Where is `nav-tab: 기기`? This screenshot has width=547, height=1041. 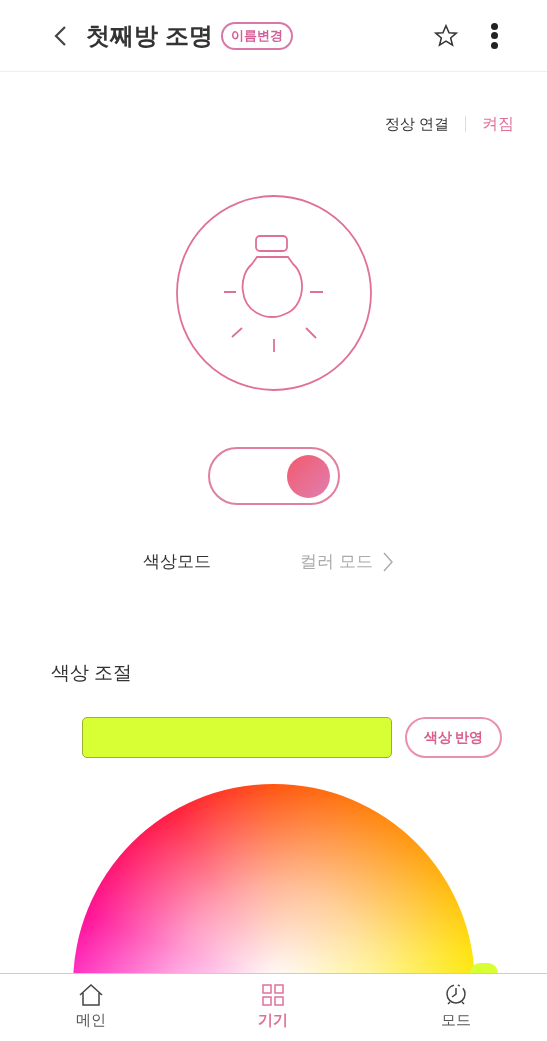 nav-tab: 기기 is located at coordinates (273, 1007).